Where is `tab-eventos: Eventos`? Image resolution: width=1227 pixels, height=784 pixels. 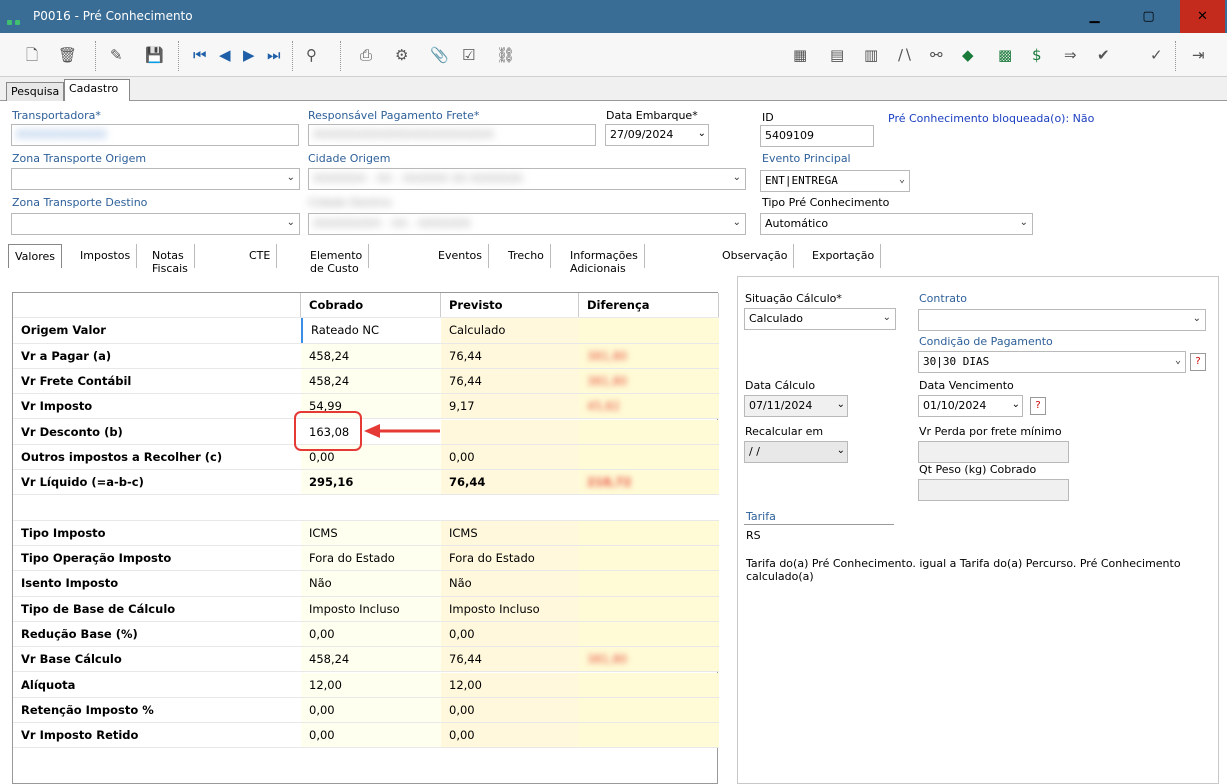 tab-eventos: Eventos is located at coordinates (460, 256).